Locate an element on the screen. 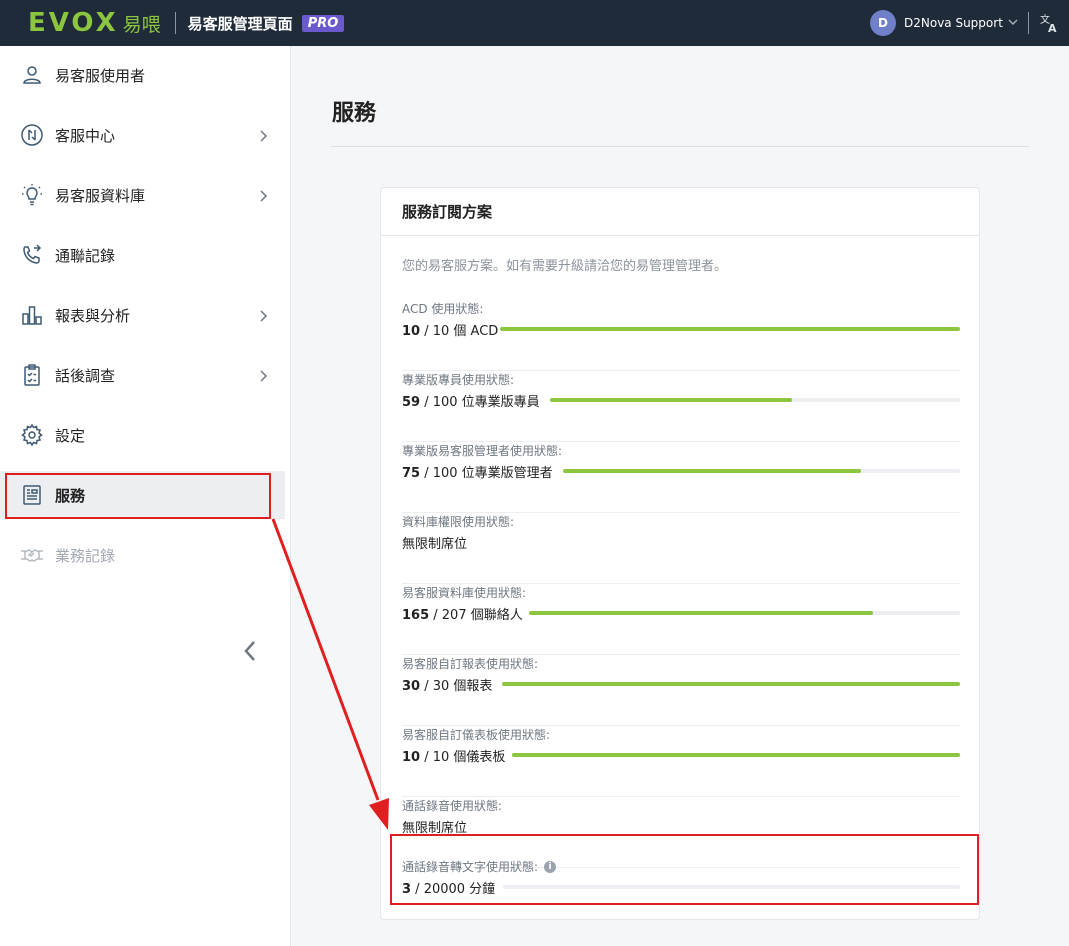  sidebar-item-label: 易客服資料庫 is located at coordinates (100, 195).